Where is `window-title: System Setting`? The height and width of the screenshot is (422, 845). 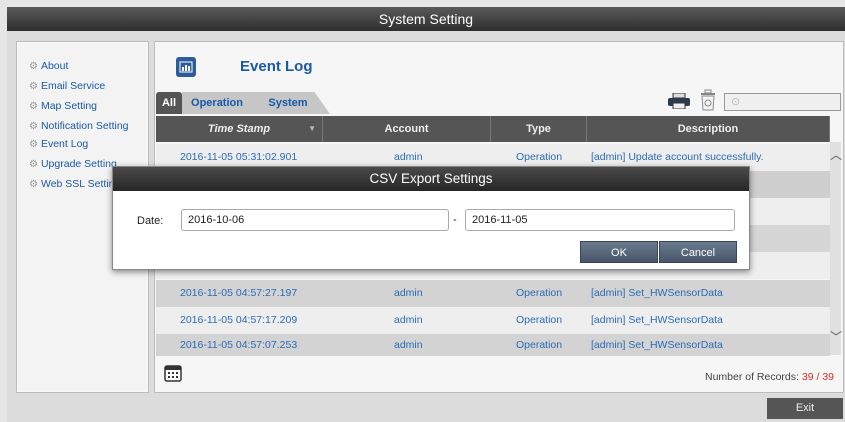 window-title: System Setting is located at coordinates (426, 19).